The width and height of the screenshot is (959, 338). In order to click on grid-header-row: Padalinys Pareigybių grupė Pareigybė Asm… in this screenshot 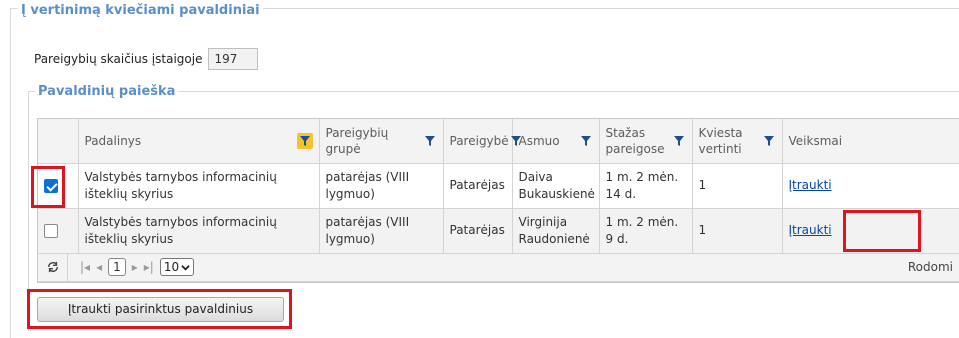, I will do `click(498, 141)`.